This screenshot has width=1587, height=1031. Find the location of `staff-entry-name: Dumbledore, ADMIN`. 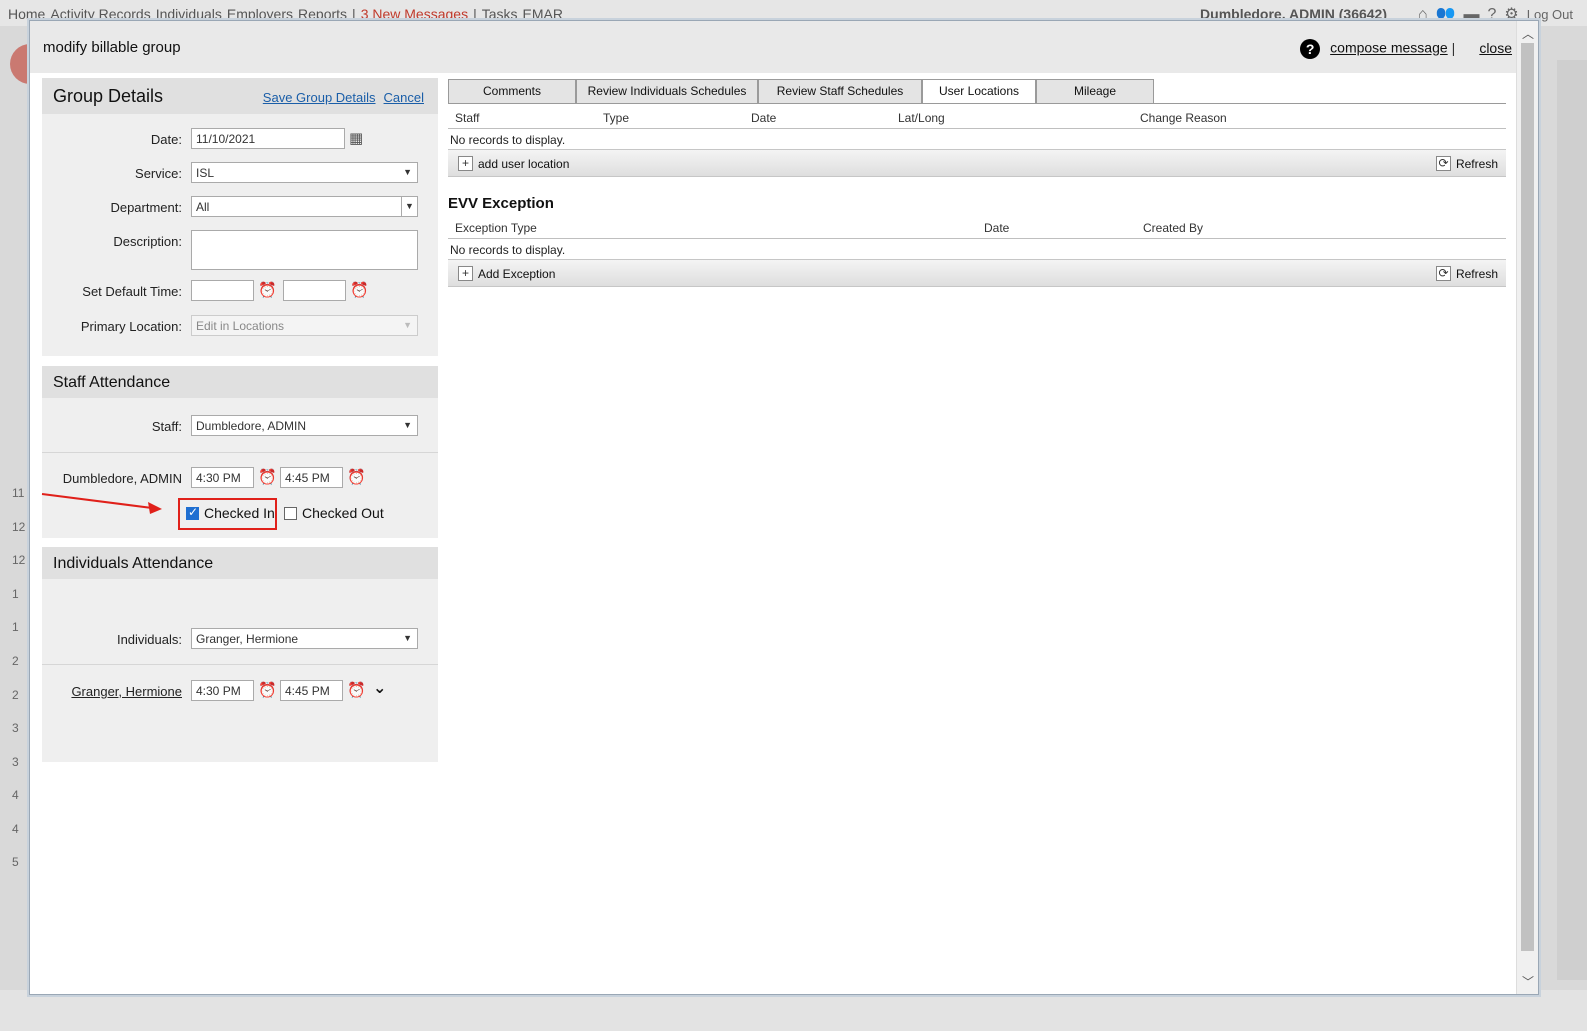

staff-entry-name: Dumbledore, ADMIN is located at coordinates (122, 478).